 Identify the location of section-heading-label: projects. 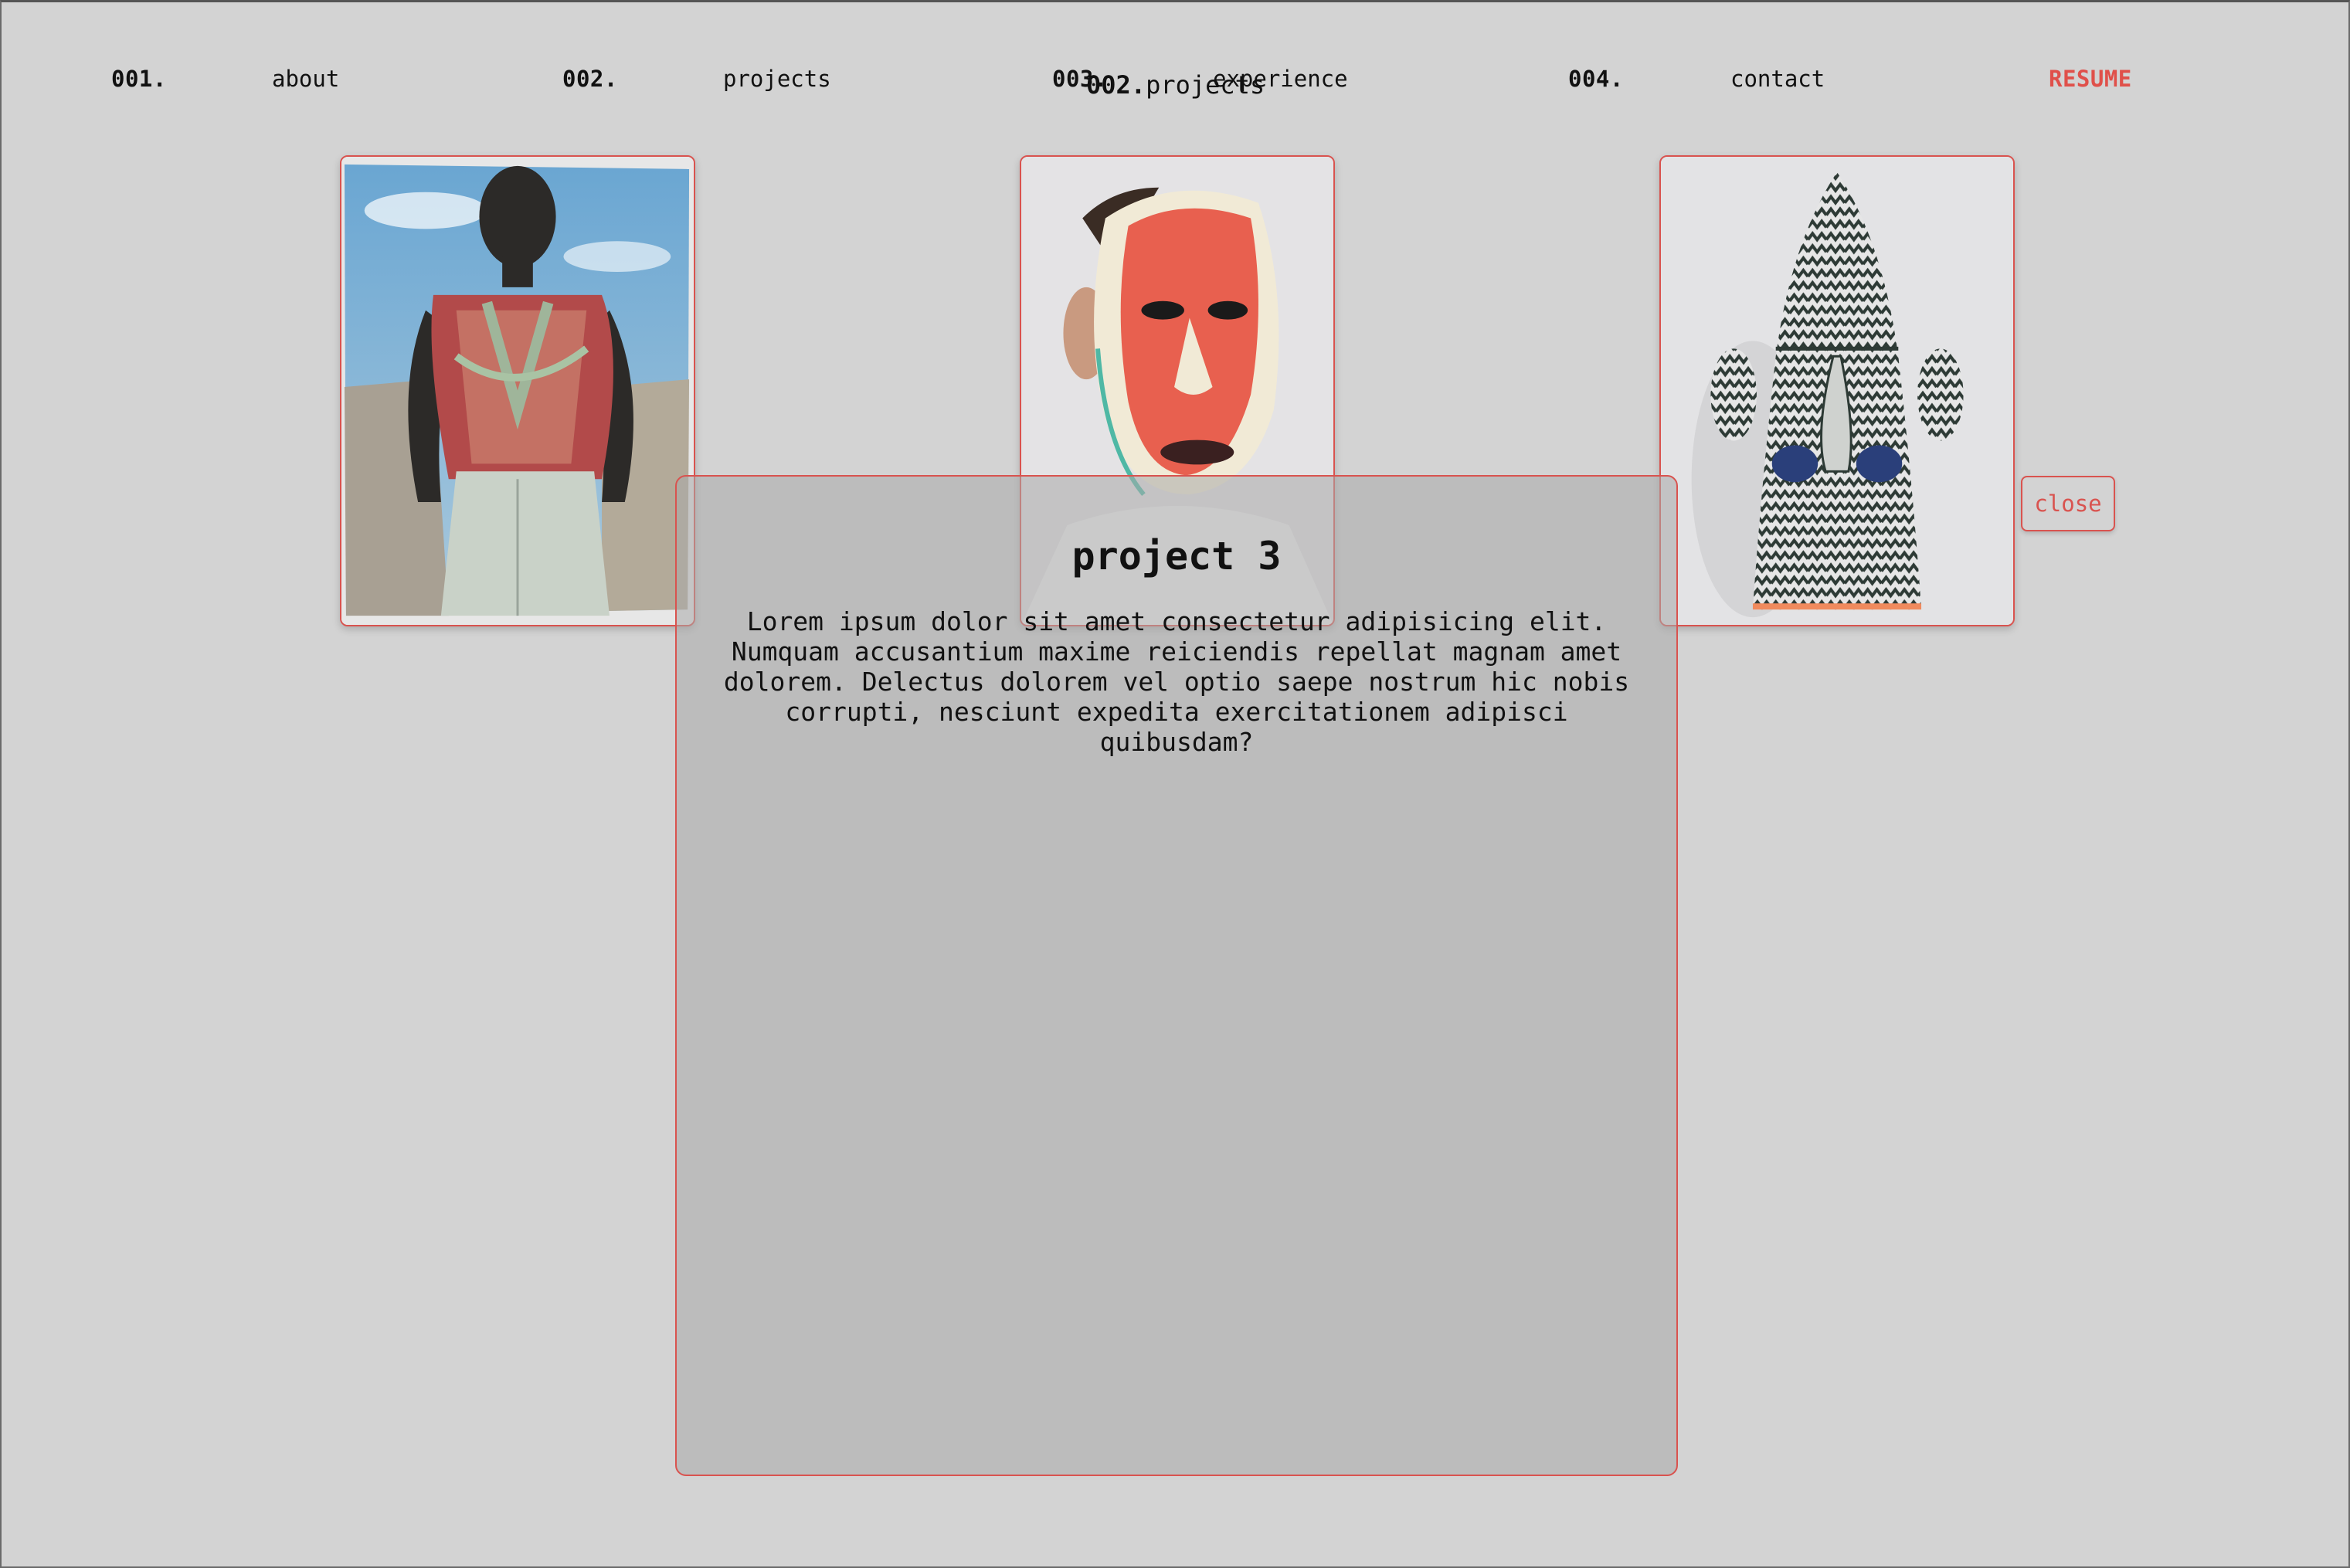
(1205, 85).